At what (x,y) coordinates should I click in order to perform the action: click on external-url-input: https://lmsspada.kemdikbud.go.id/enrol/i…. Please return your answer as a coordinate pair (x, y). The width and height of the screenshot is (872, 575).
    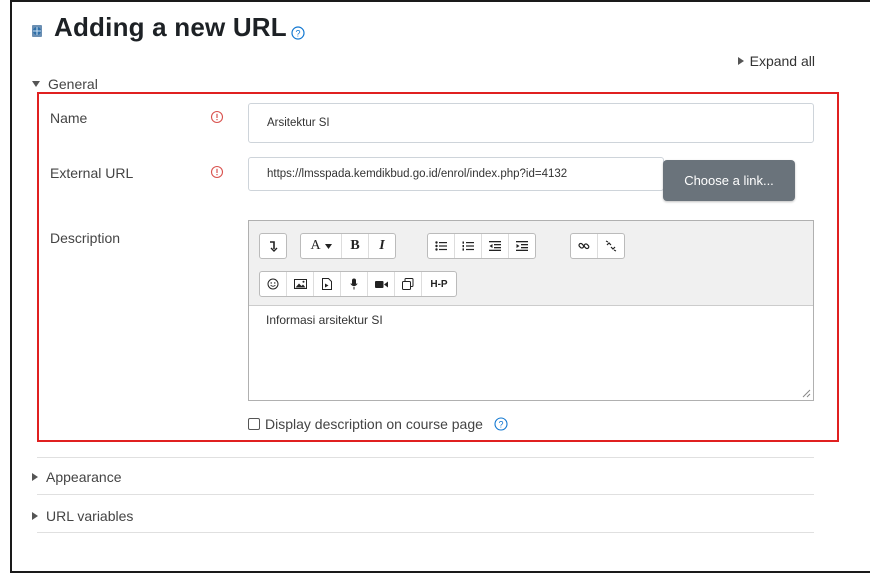
    Looking at the image, I should click on (456, 174).